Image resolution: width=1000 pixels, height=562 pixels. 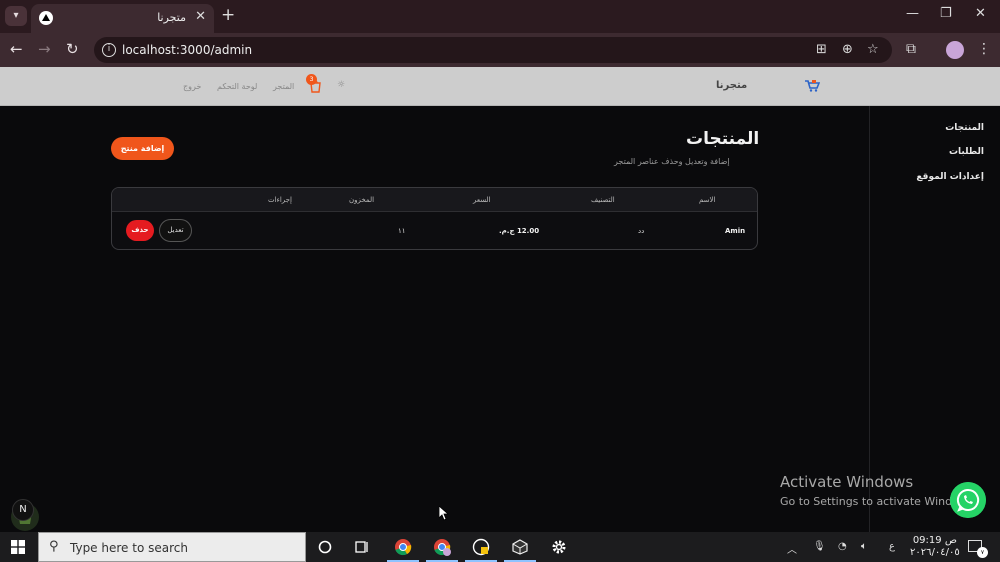 What do you see at coordinates (16, 49) in the screenshot?
I see `back-icon: ←` at bounding box center [16, 49].